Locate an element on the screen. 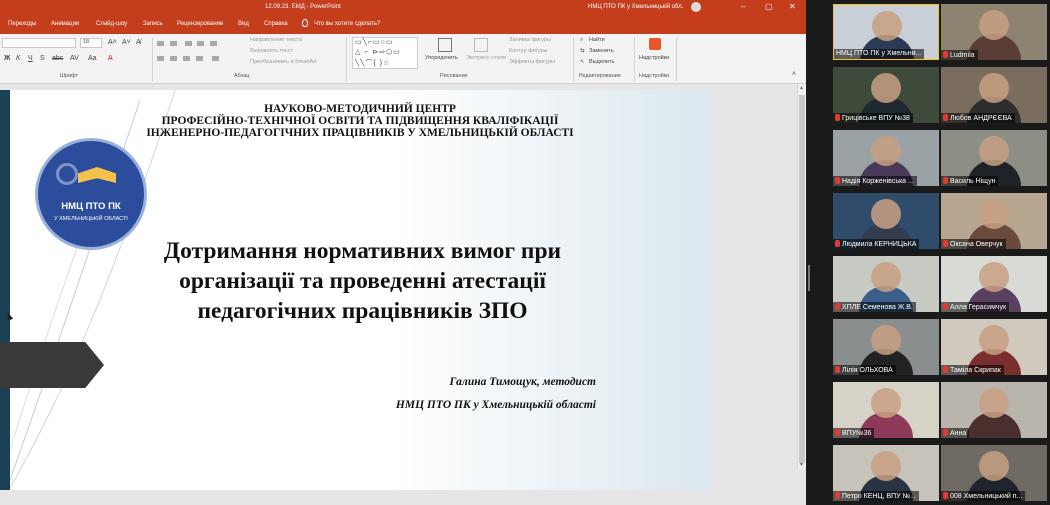 The width and height of the screenshot is (1050, 505). participant-tile: Василь Ніщун is located at coordinates (994, 158).